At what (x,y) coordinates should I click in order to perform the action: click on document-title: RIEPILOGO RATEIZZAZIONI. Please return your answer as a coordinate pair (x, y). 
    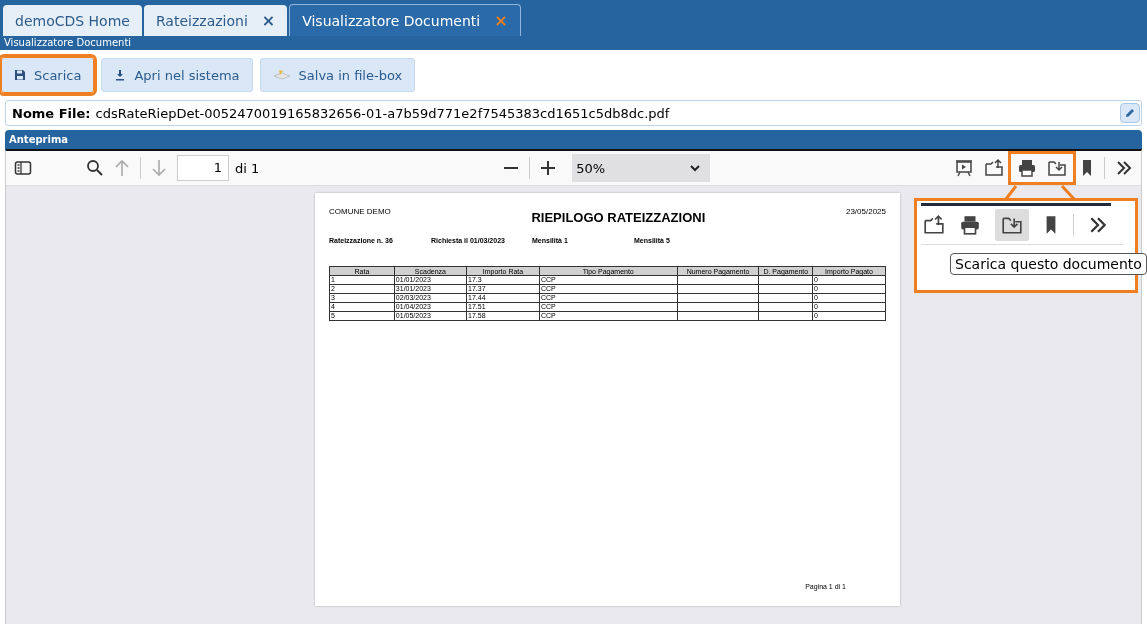
    Looking at the image, I should click on (618, 217).